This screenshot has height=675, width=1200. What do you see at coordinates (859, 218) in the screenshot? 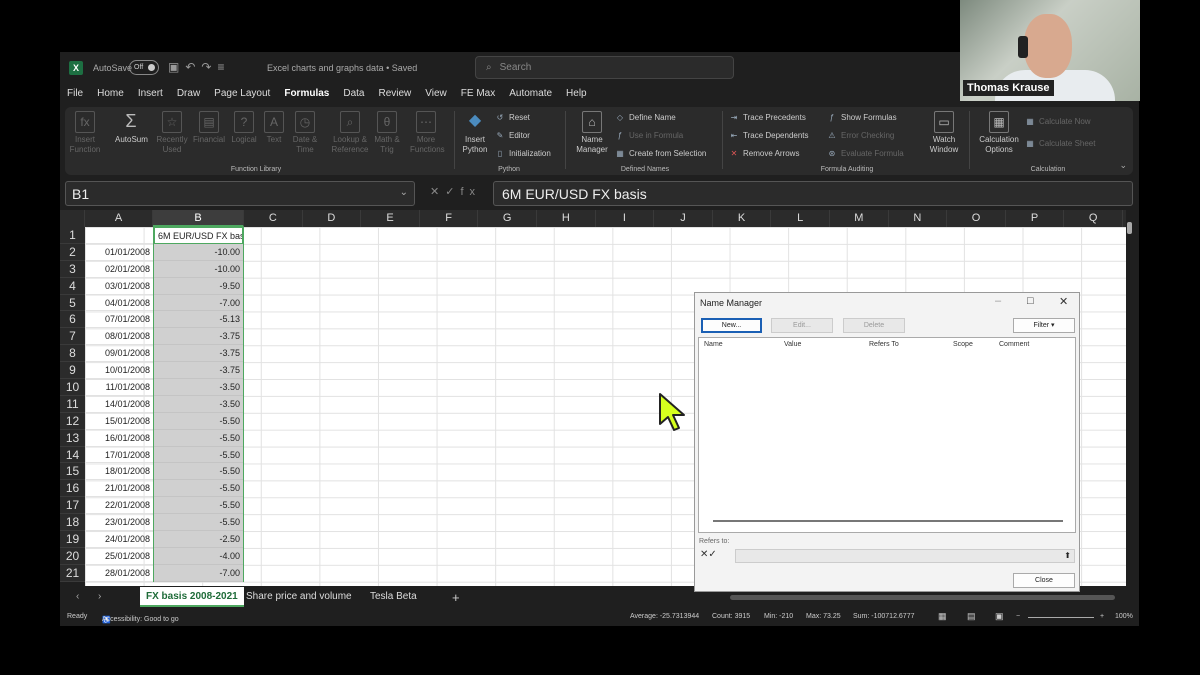
I see `column-header-m: M` at bounding box center [859, 218].